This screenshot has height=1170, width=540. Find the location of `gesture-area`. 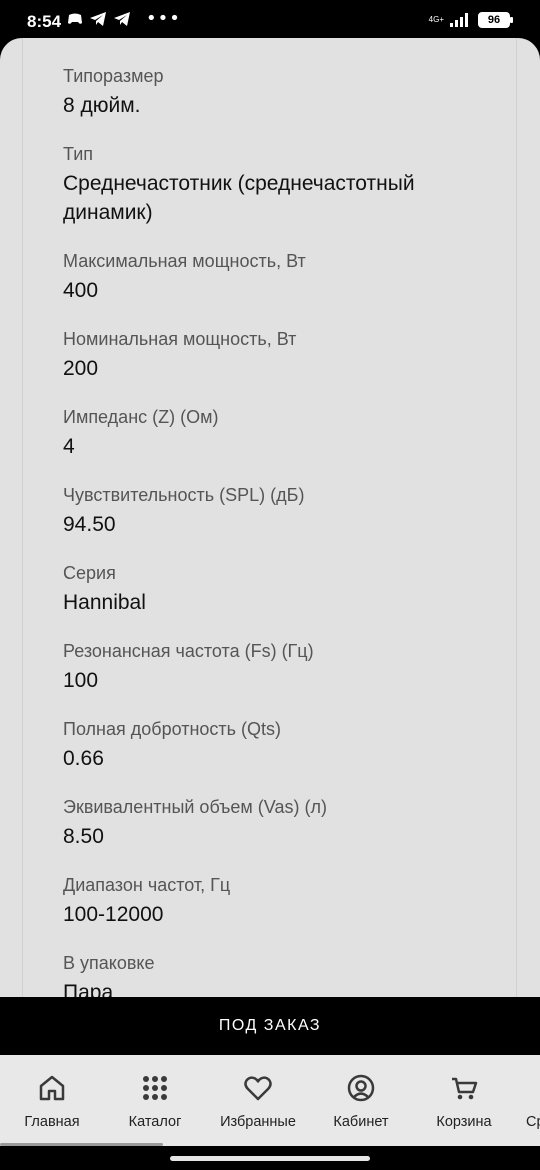

gesture-area is located at coordinates (270, 1158).